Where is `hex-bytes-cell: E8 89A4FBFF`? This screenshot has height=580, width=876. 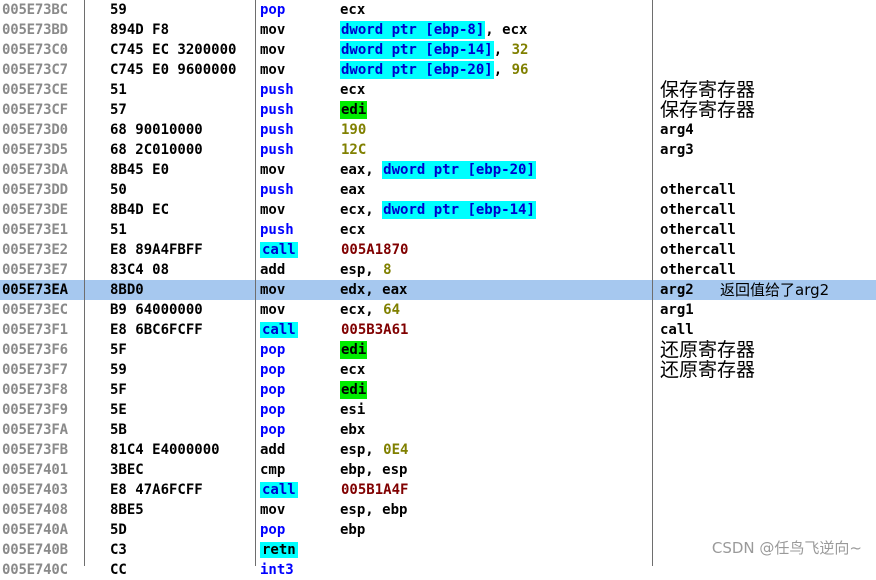 hex-bytes-cell: E8 89A4FBFF is located at coordinates (156, 250).